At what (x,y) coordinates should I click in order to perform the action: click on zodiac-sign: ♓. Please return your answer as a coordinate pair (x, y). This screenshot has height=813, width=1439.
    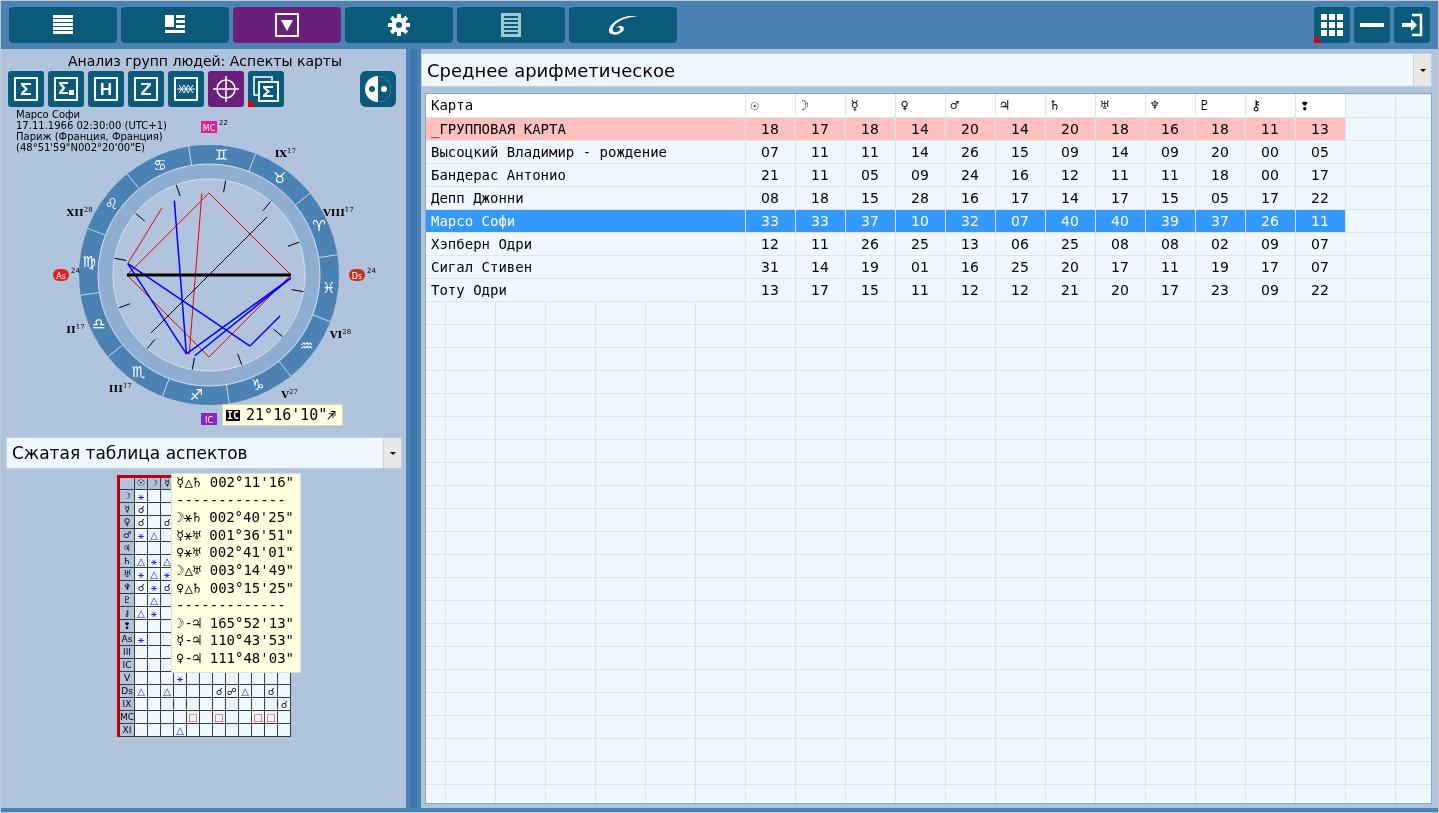
    Looking at the image, I should click on (329, 287).